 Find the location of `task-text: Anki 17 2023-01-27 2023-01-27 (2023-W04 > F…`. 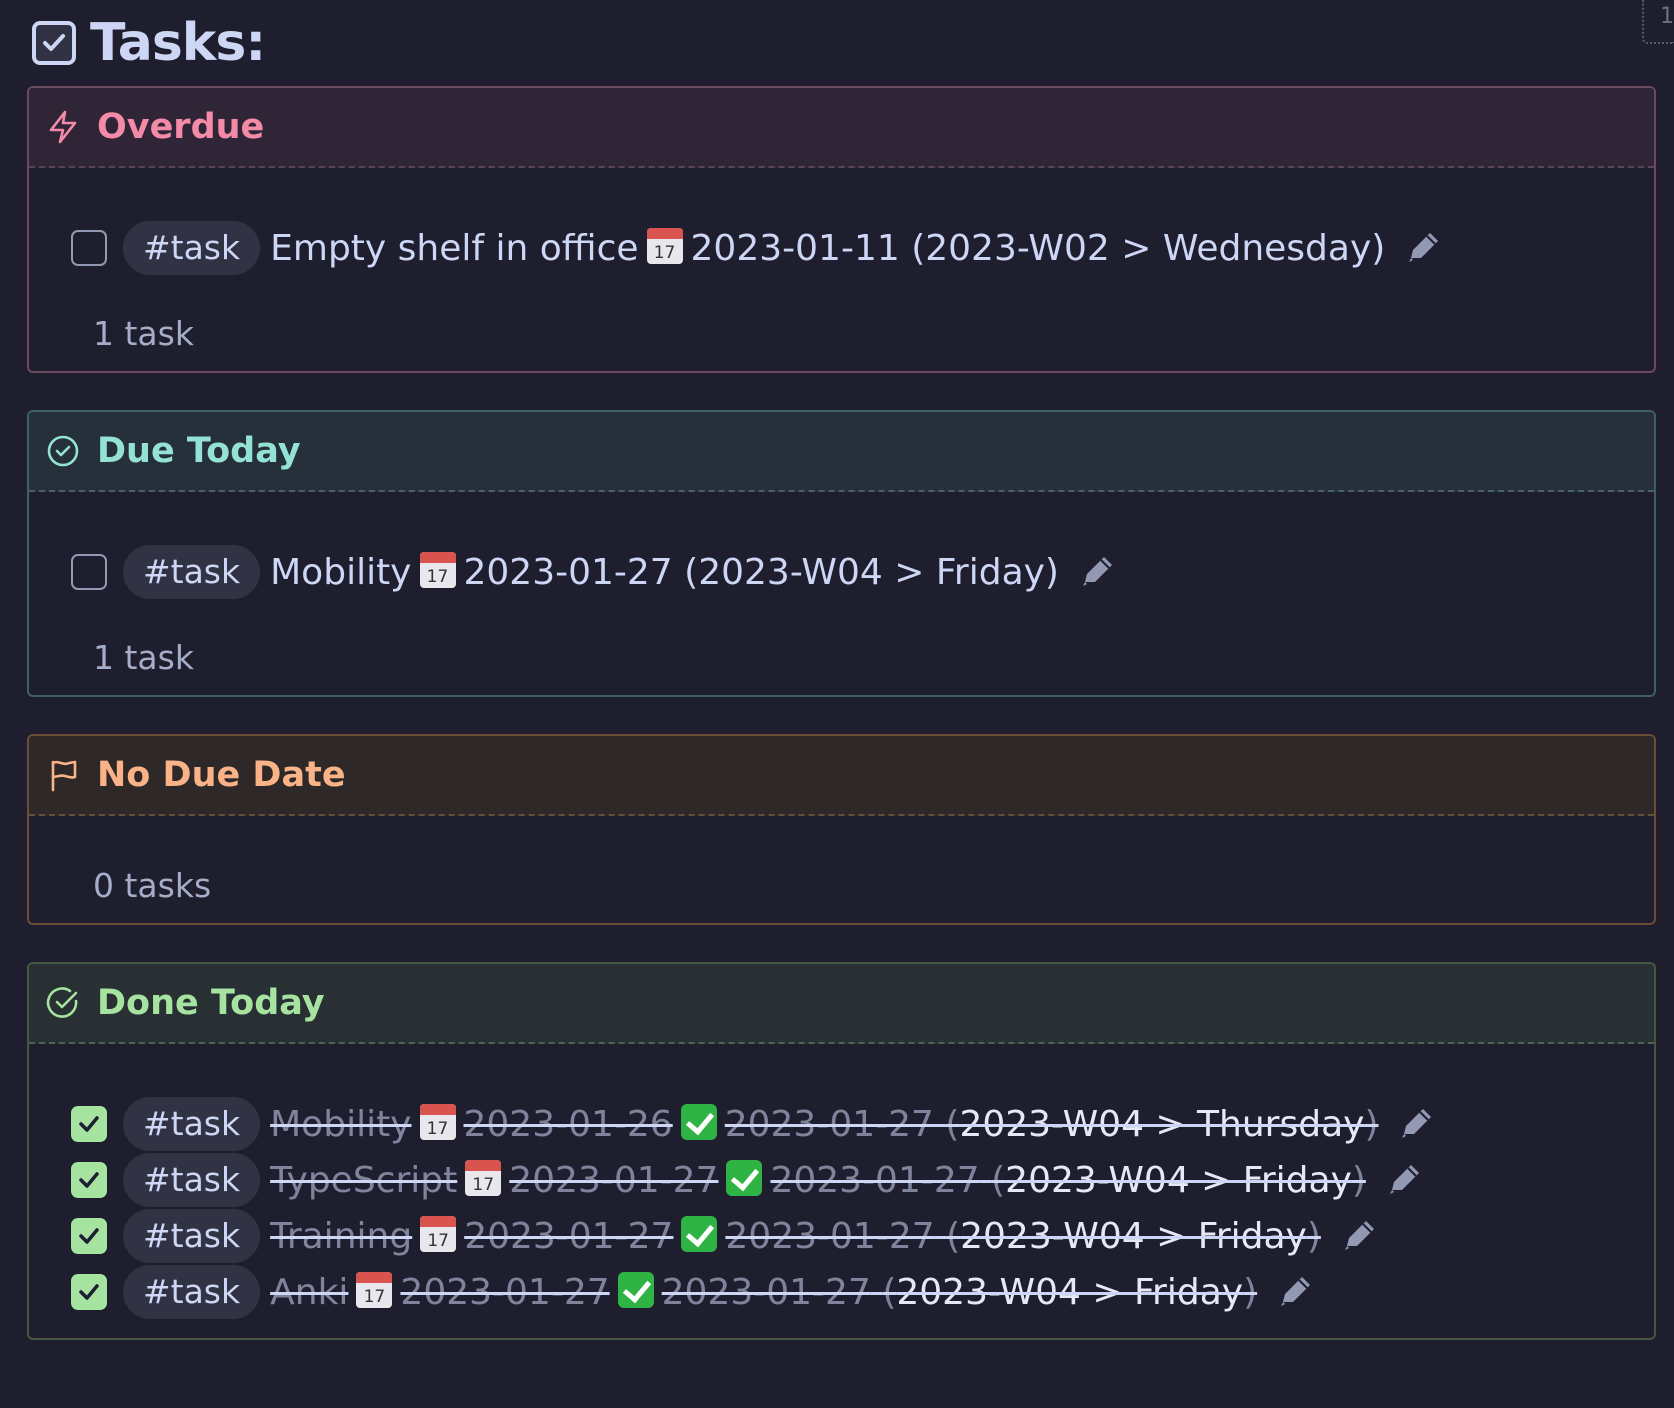

task-text: Anki 17 2023-01-27 2023-01-27 (2023-W04 > F… is located at coordinates (764, 1292).